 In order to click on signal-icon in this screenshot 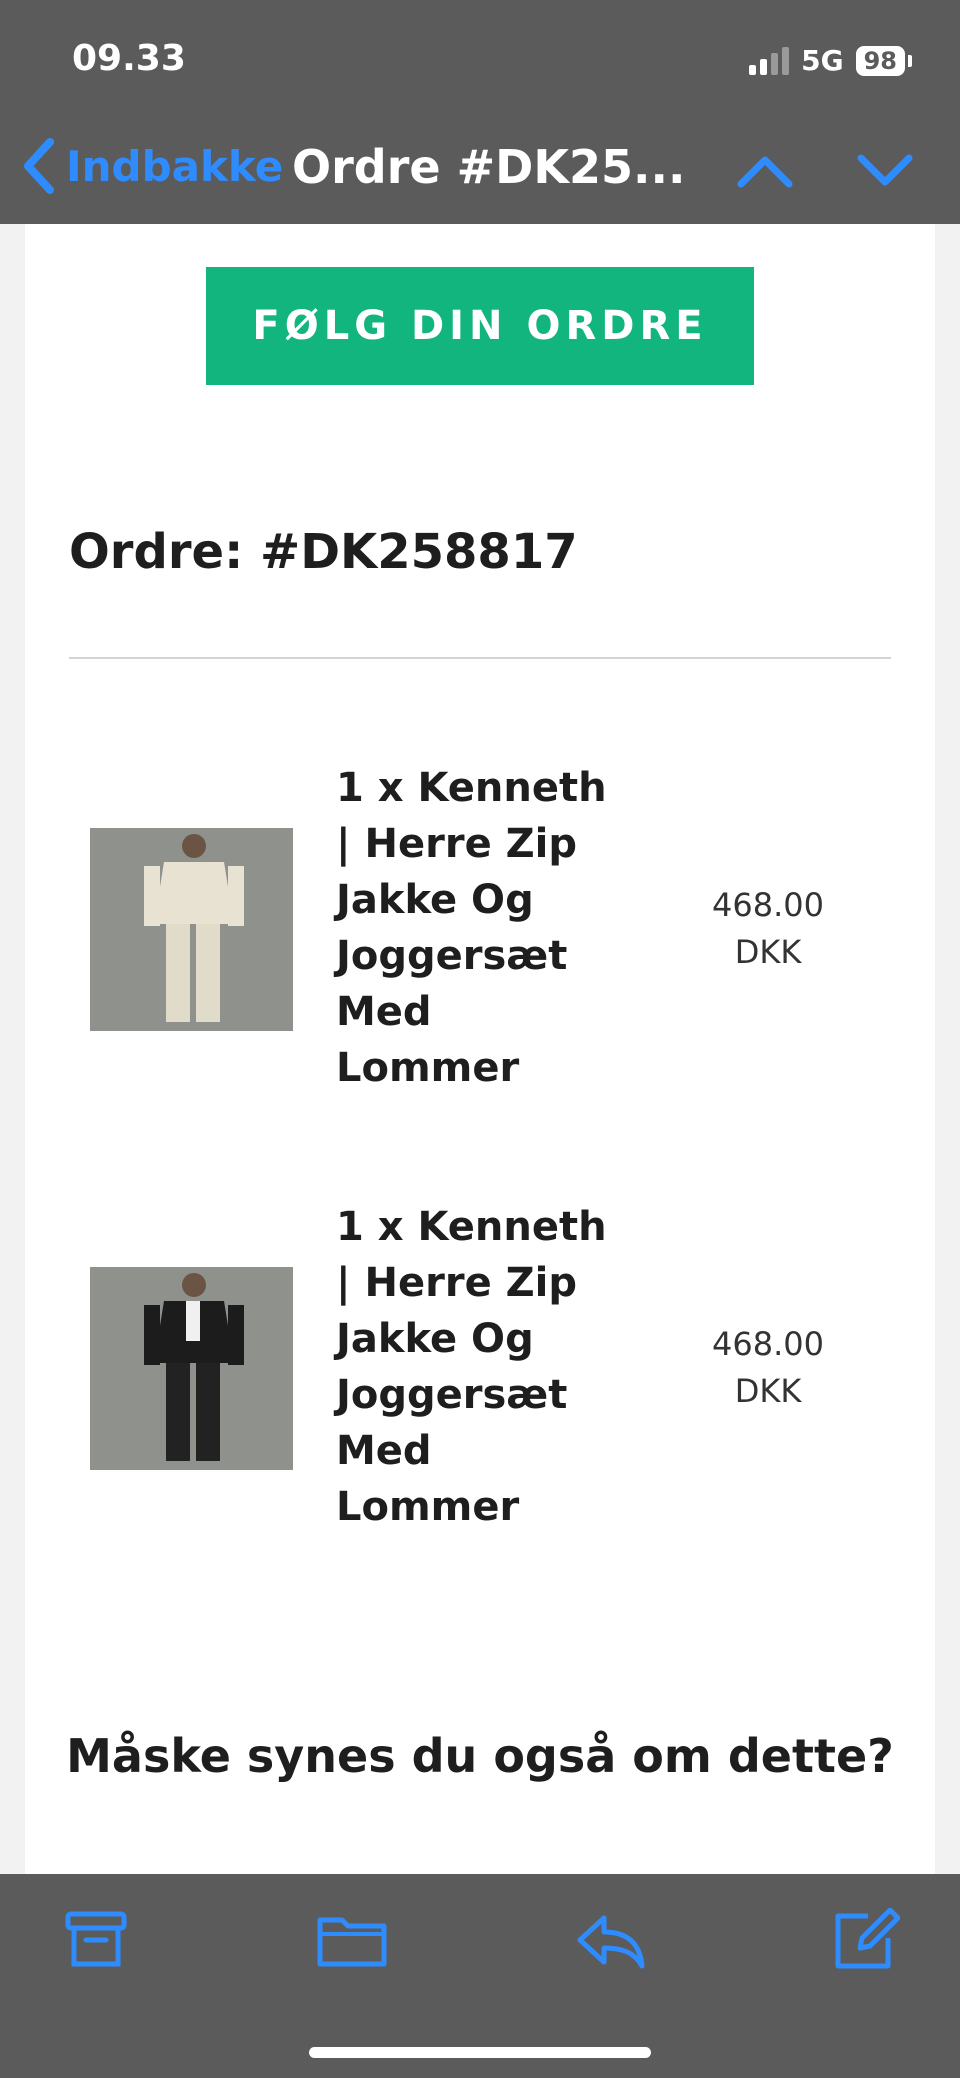, I will do `click(769, 60)`.